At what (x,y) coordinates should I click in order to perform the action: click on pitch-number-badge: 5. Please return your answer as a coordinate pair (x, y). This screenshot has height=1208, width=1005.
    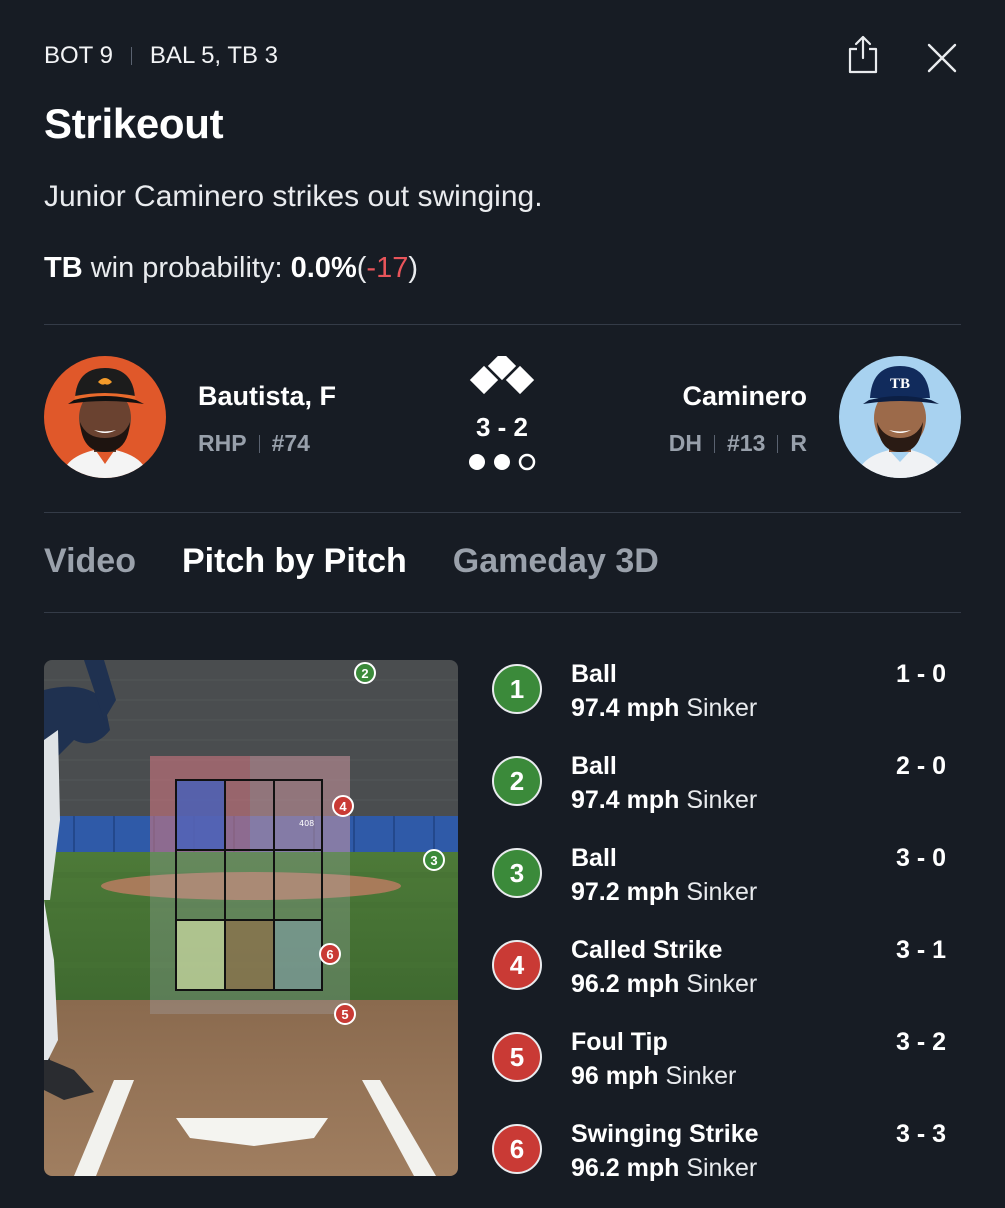
    Looking at the image, I should click on (517, 1057).